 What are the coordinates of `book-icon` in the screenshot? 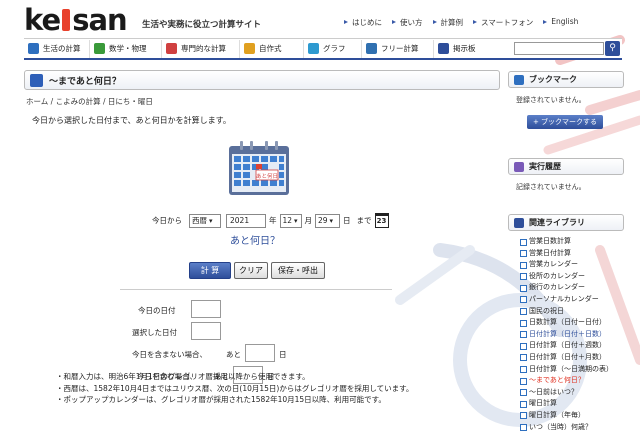 It's located at (171, 48).